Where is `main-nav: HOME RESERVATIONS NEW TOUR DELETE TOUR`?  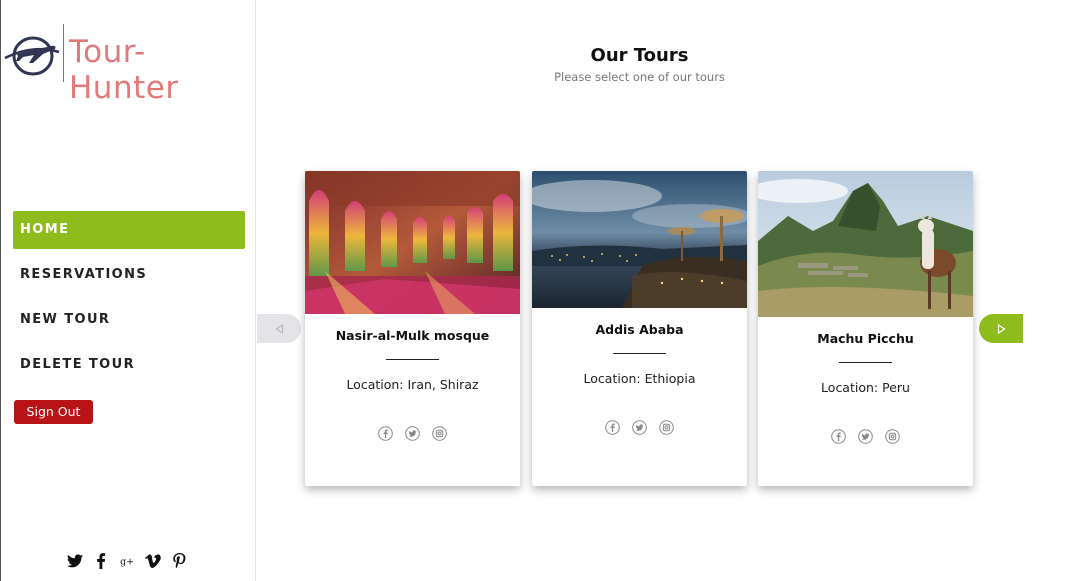 main-nav: HOME RESERVATIONS NEW TOUR DELETE TOUR is located at coordinates (129, 301).